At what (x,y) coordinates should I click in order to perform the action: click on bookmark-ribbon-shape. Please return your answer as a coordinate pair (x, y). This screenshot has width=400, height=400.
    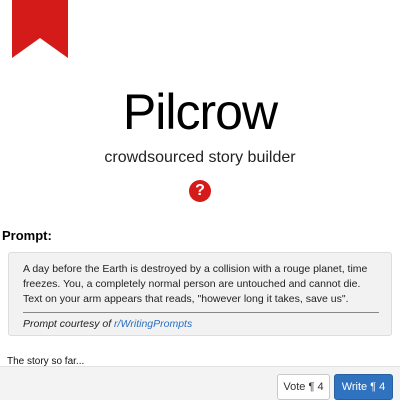
    Looking at the image, I should click on (40, 29).